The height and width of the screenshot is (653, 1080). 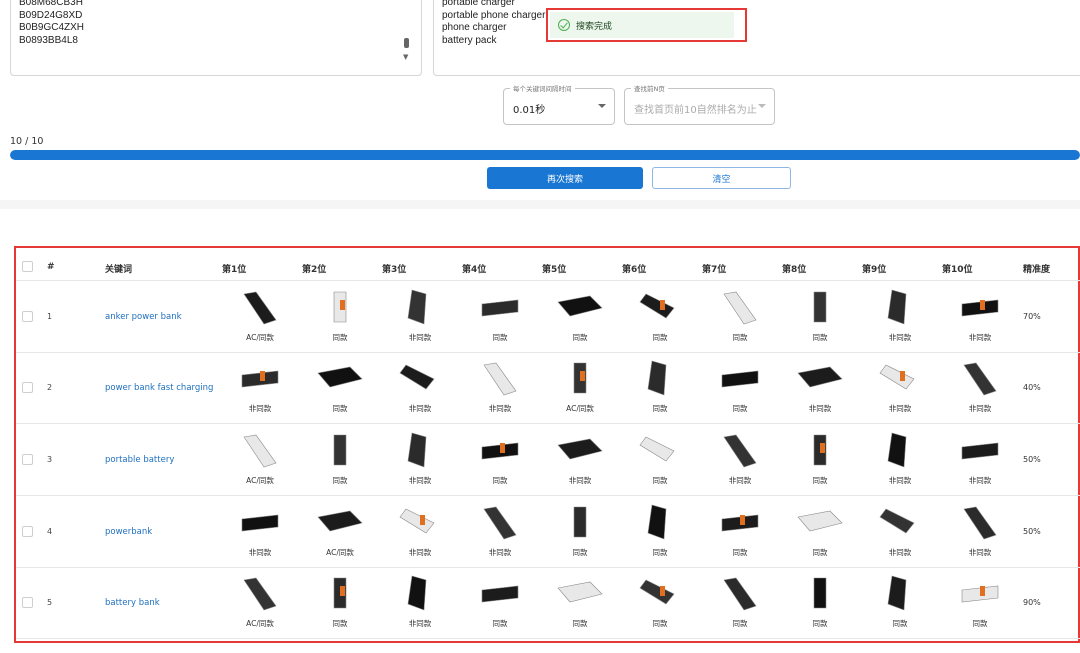 What do you see at coordinates (52, 27) in the screenshot?
I see `asin-line: B0B9GC4ZXH` at bounding box center [52, 27].